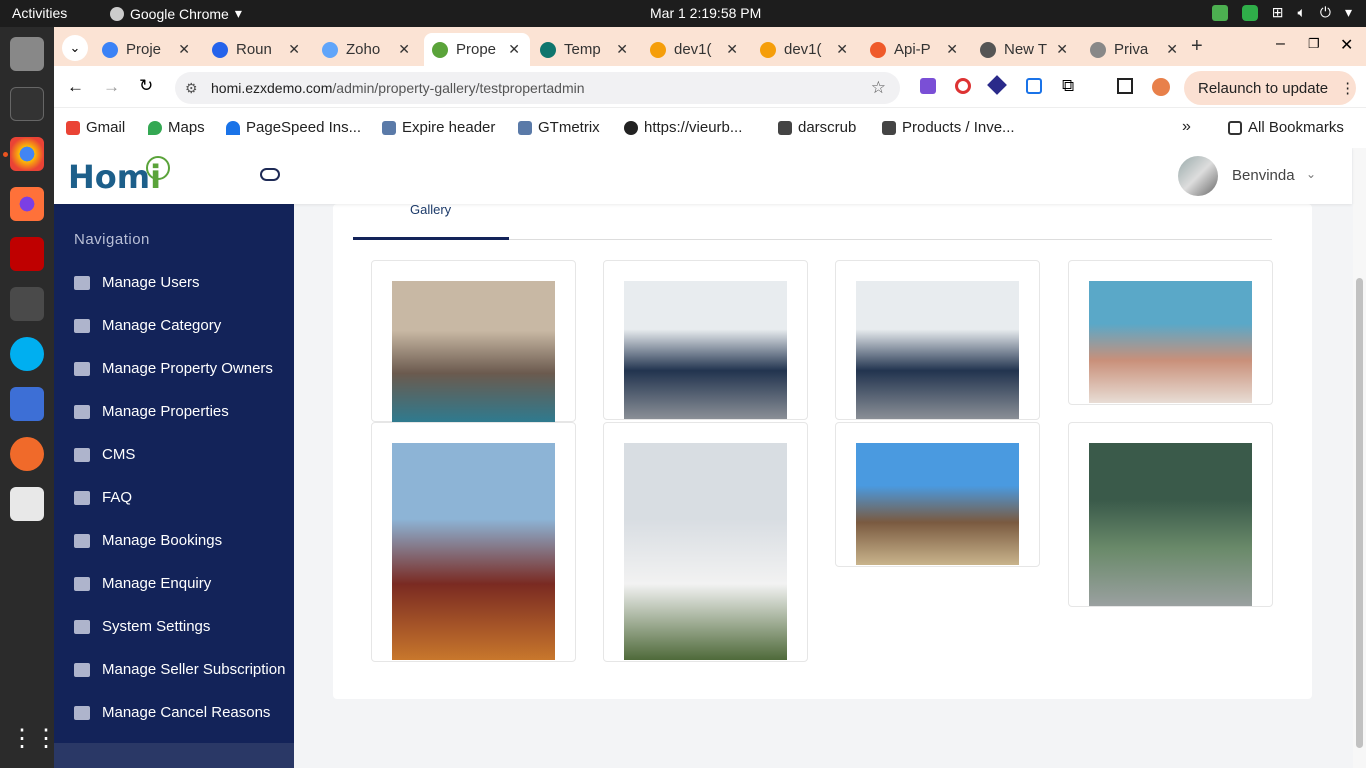  What do you see at coordinates (146, 86) in the screenshot?
I see `reload-icon: ↻` at bounding box center [146, 86].